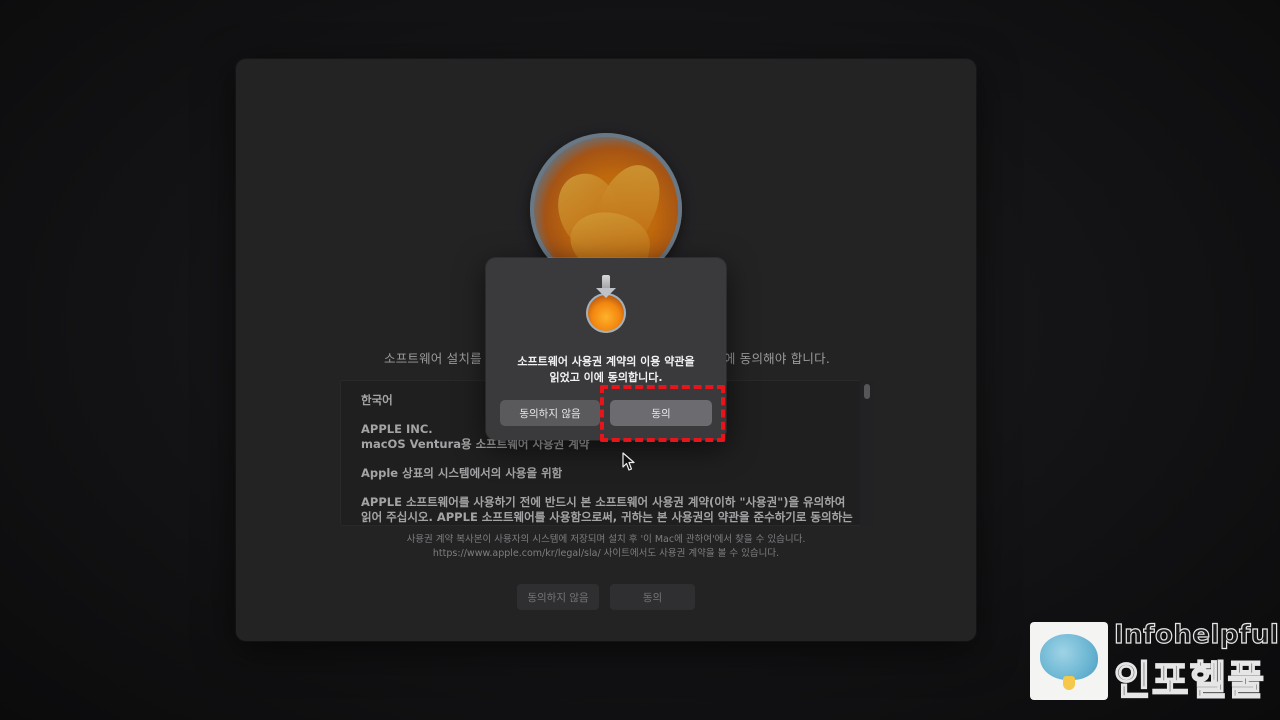  Describe the element at coordinates (1196, 634) in the screenshot. I see `watermark-brand-en: Infohelpful` at that location.